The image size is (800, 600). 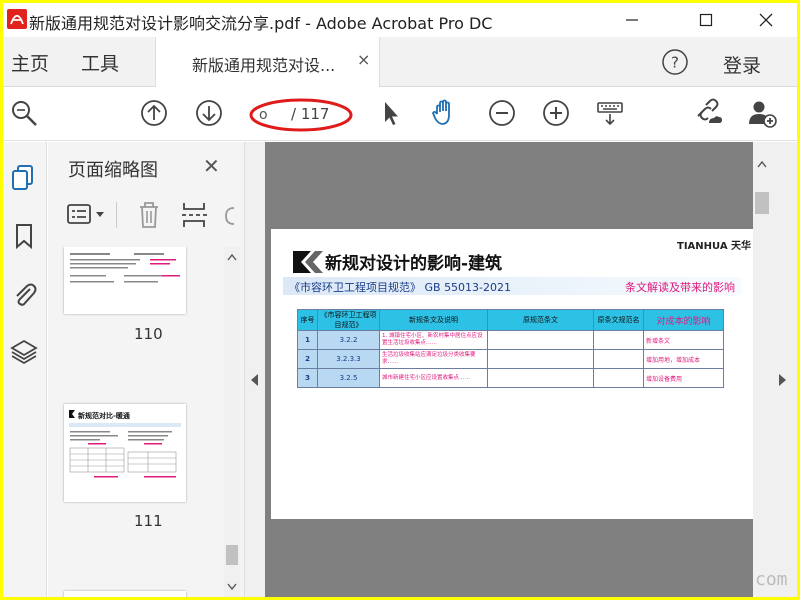 I want to click on hand-tool-icon, so click(x=444, y=113).